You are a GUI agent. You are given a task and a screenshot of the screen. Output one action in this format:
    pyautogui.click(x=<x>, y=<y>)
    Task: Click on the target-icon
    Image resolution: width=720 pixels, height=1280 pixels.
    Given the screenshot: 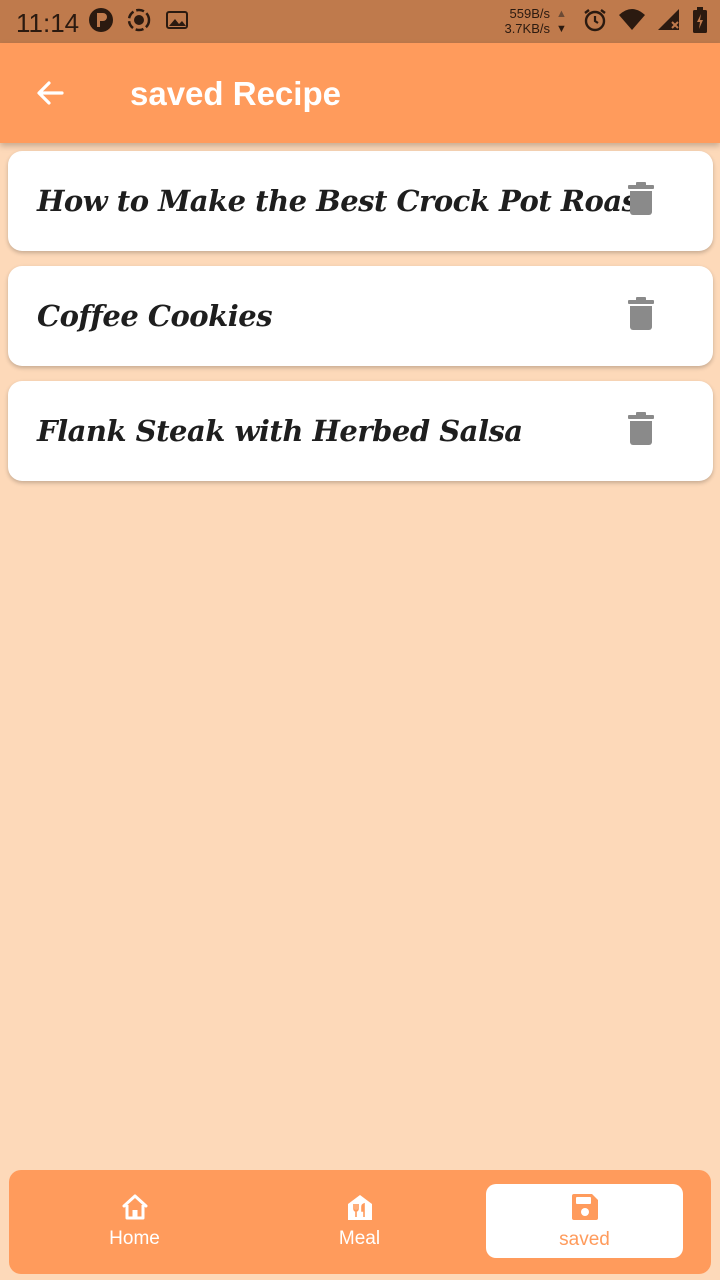 What is the action you would take?
    pyautogui.click(x=139, y=22)
    